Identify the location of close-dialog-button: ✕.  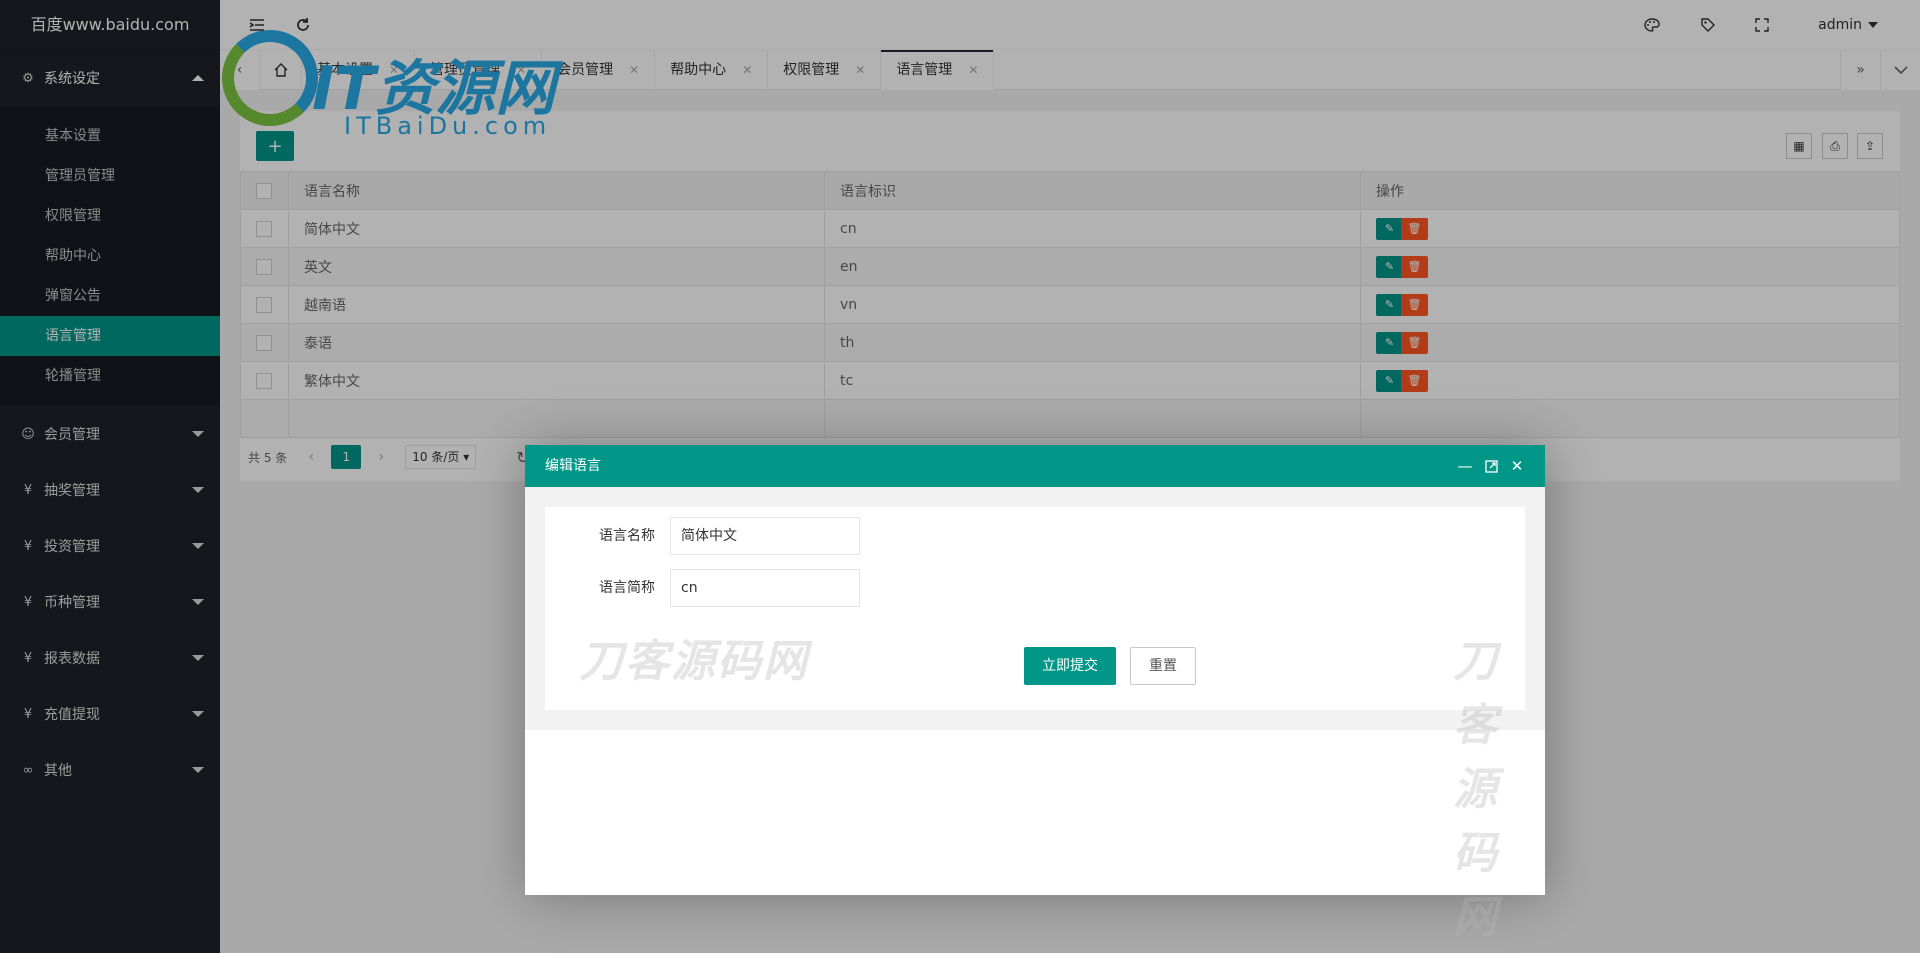
(1517, 466).